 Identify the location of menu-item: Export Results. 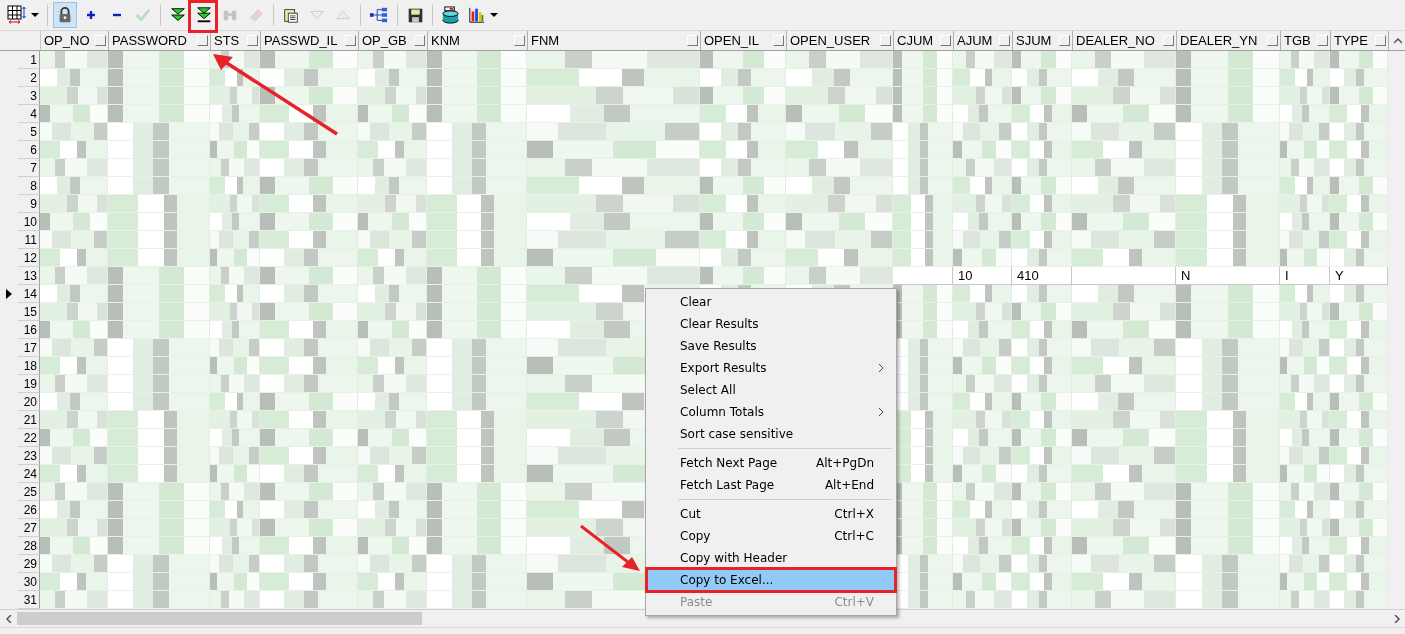
(771, 368).